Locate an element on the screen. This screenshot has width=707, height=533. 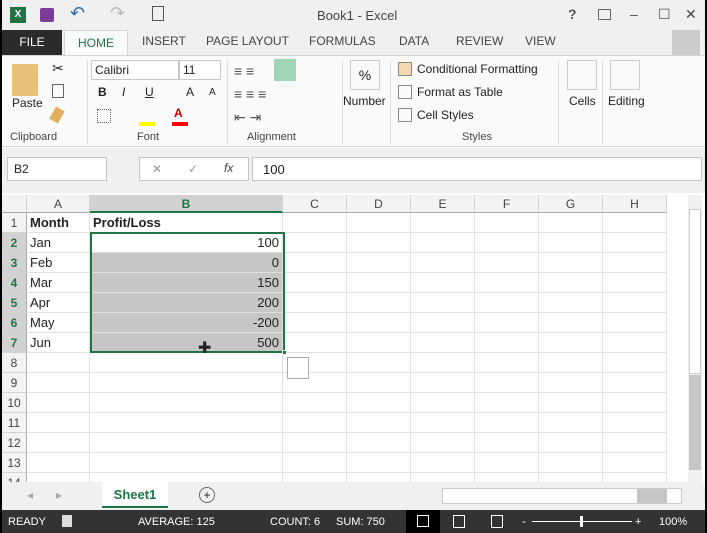
zoom-in-button: + is located at coordinates (638, 522).